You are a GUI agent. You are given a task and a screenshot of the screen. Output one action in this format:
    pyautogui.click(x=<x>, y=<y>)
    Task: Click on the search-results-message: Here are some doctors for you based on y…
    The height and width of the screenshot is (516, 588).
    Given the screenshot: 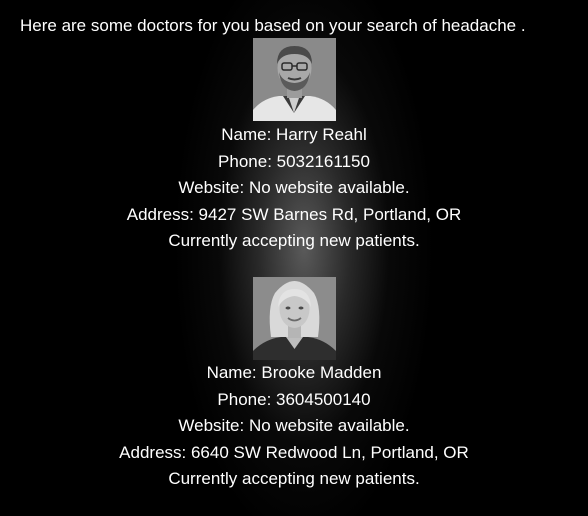 What is the action you would take?
    pyautogui.click(x=273, y=25)
    